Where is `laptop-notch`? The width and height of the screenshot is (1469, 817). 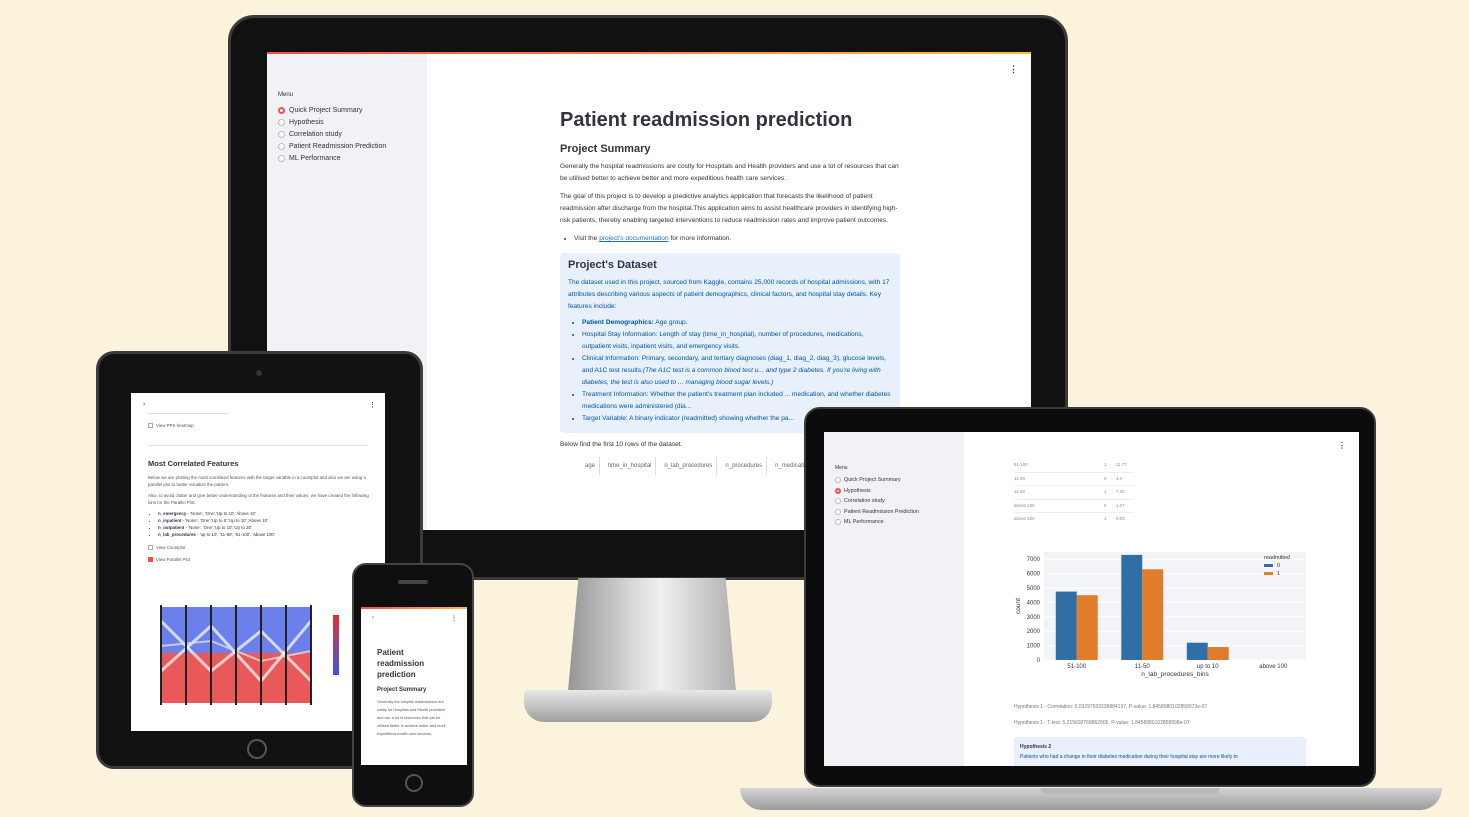
laptop-notch is located at coordinates (1130, 791).